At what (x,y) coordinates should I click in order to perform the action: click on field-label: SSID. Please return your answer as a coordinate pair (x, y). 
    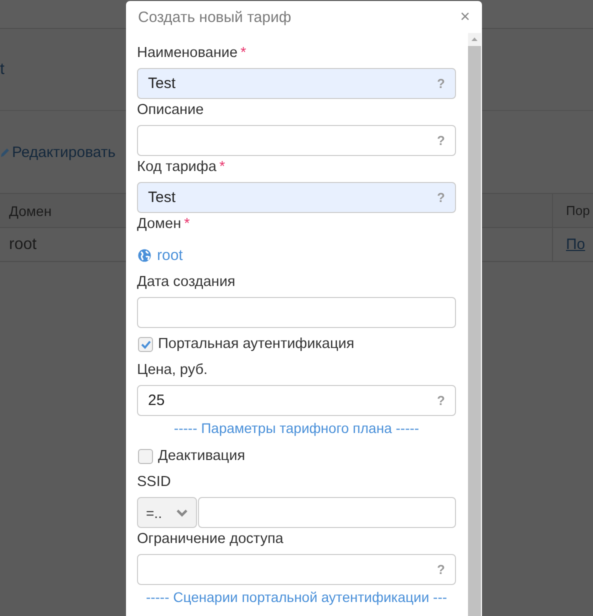
    Looking at the image, I should click on (154, 482).